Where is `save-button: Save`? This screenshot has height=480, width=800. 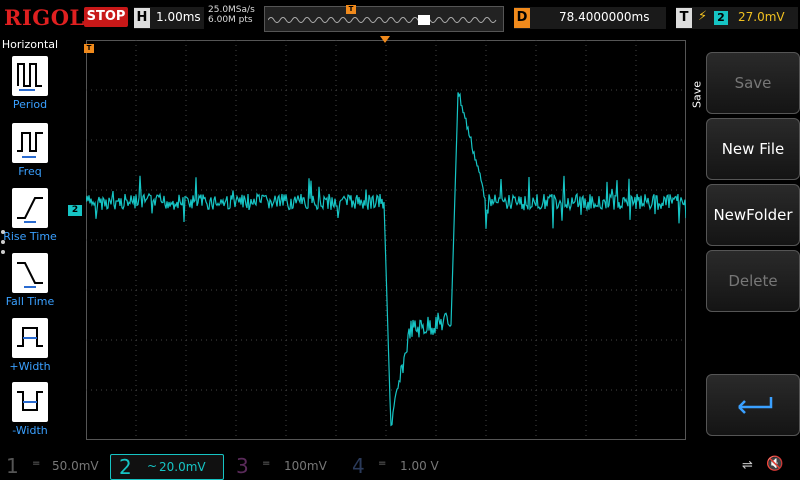
save-button: Save is located at coordinates (753, 83).